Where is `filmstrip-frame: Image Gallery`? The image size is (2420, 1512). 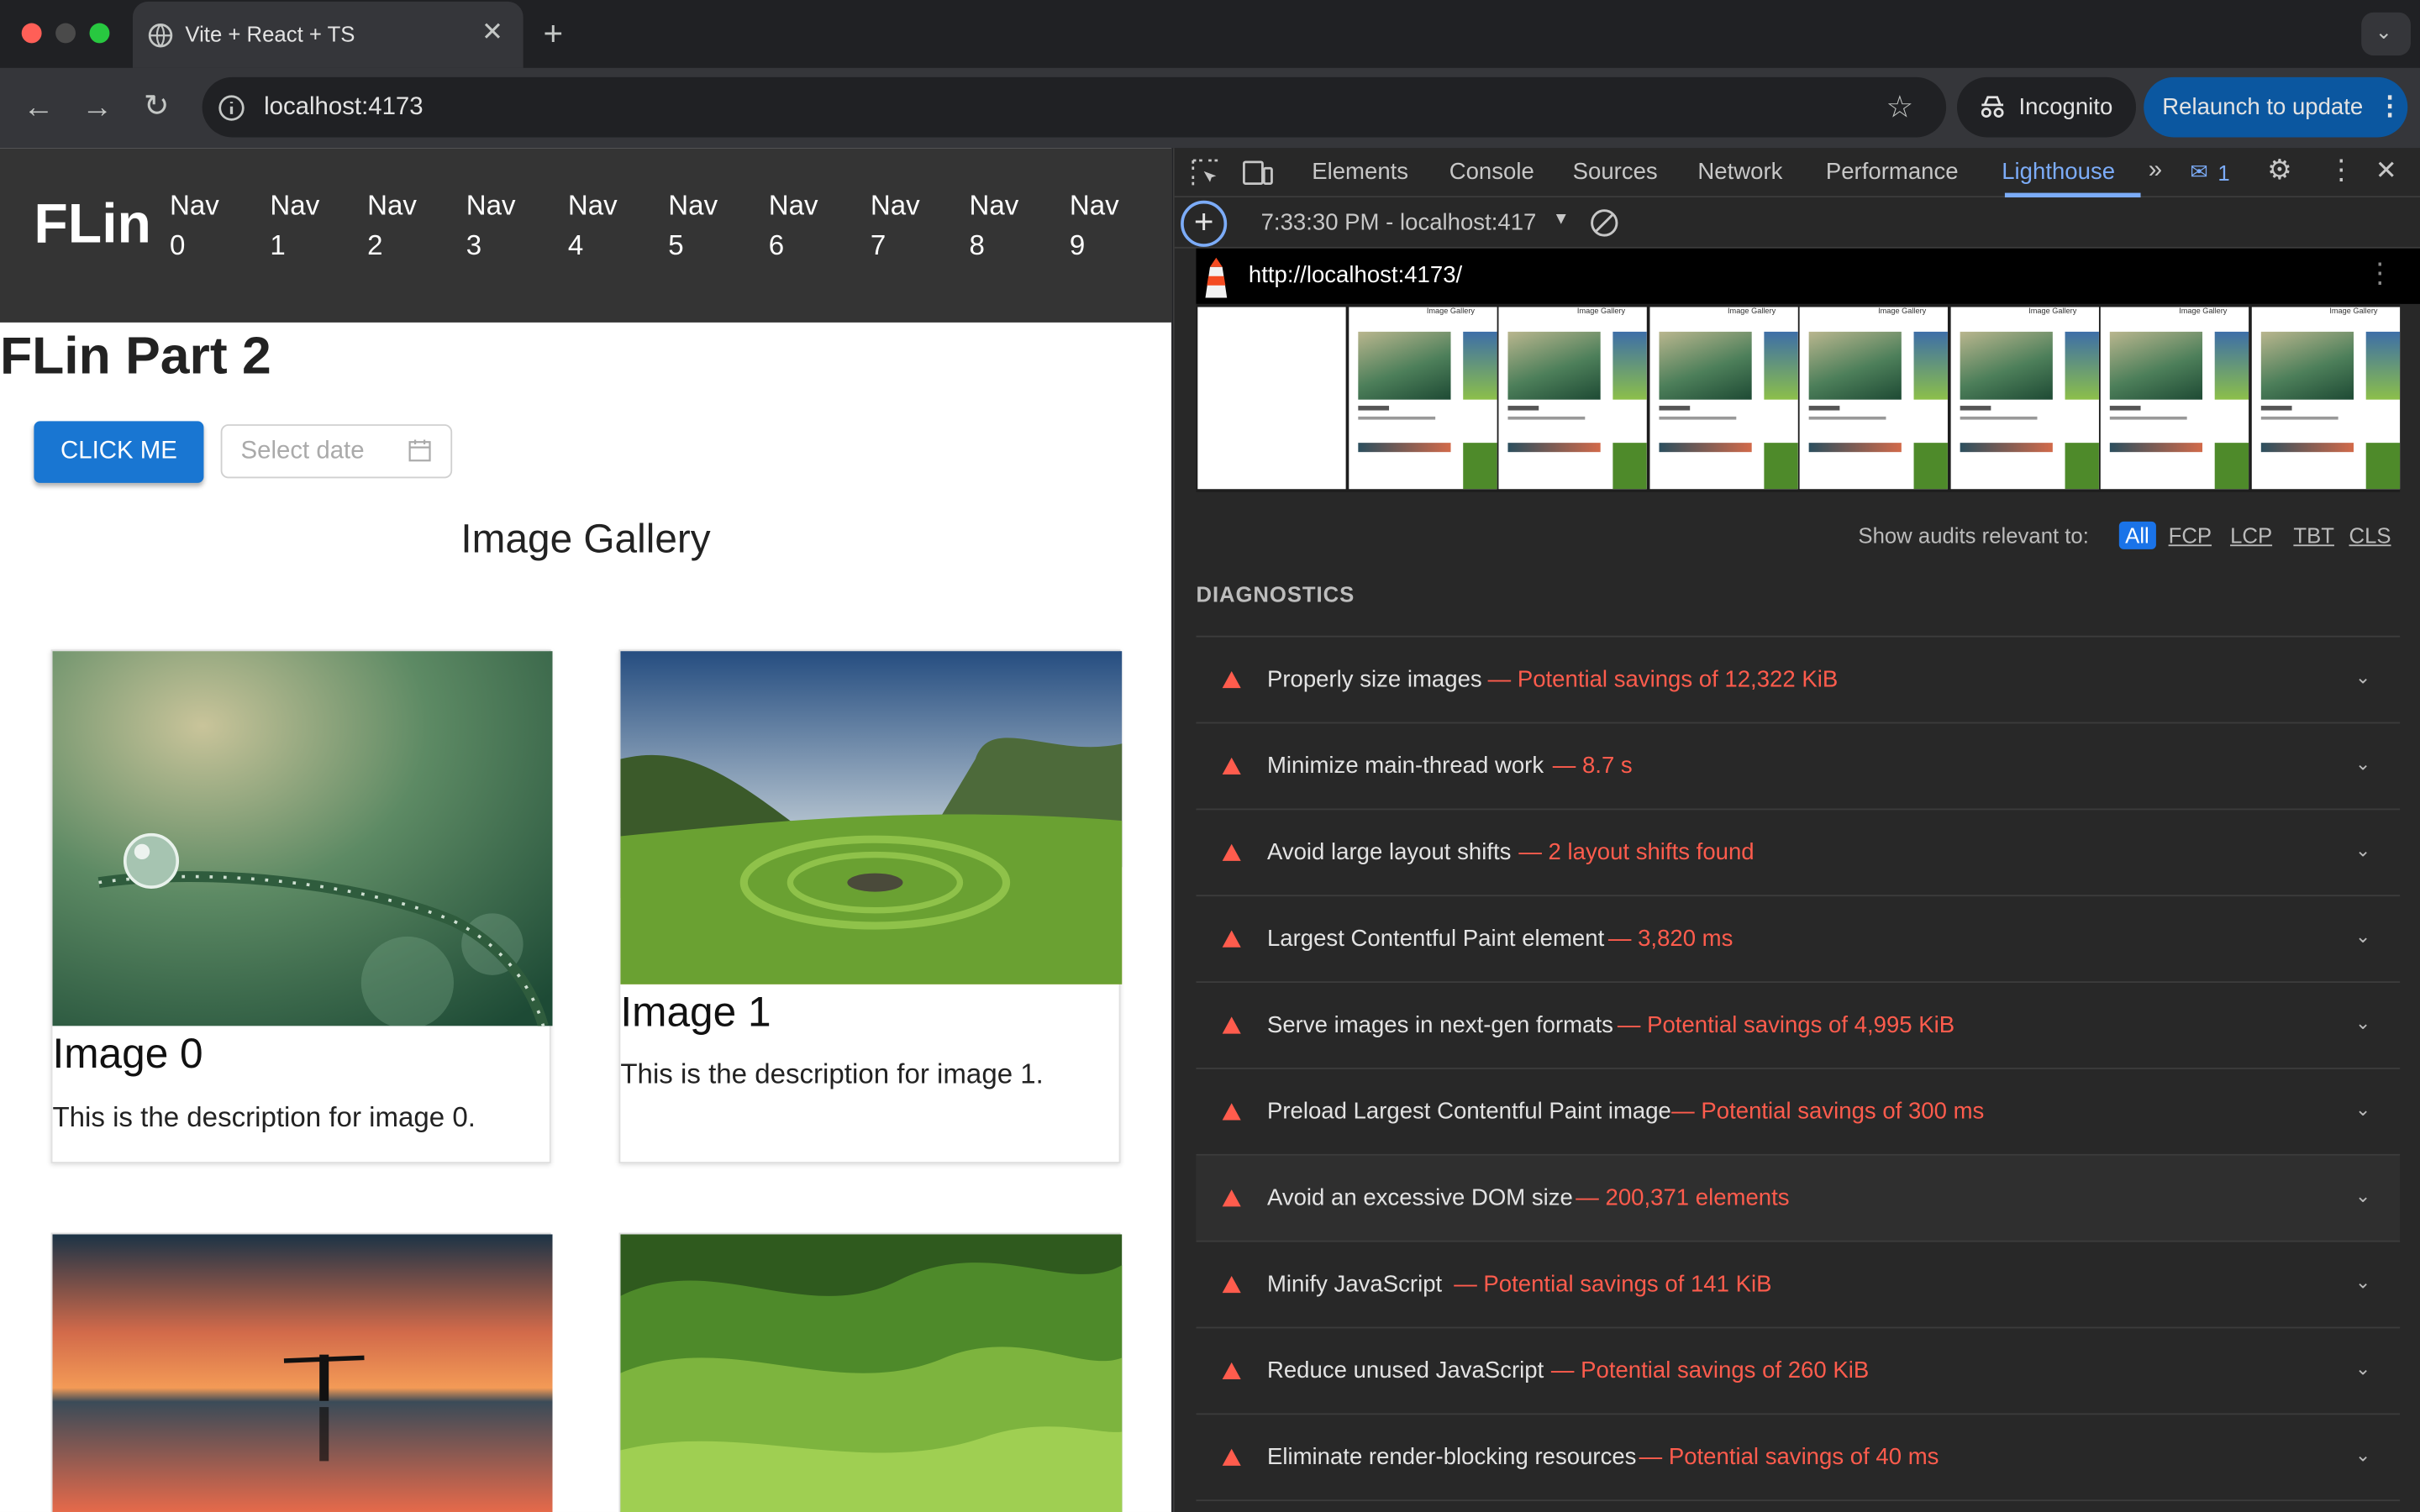
filmstrip-frame: Image Gallery is located at coordinates (2325, 398).